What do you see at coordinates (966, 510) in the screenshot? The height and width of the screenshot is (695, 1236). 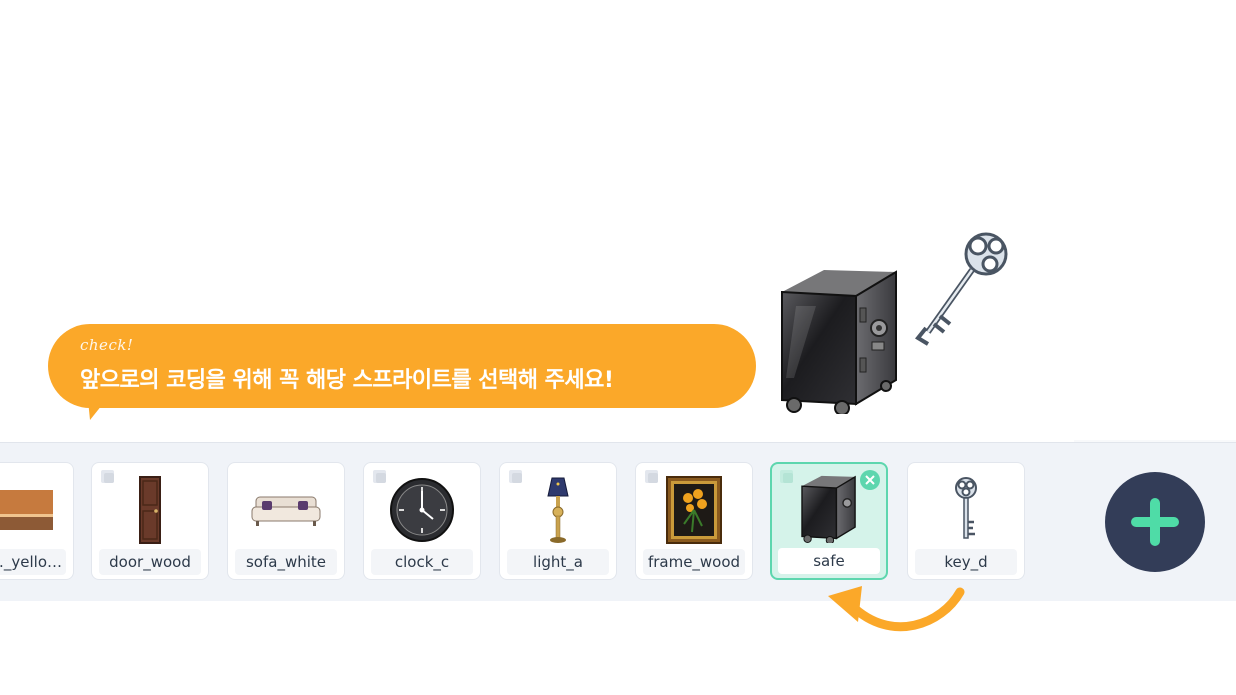 I see `key-icon` at bounding box center [966, 510].